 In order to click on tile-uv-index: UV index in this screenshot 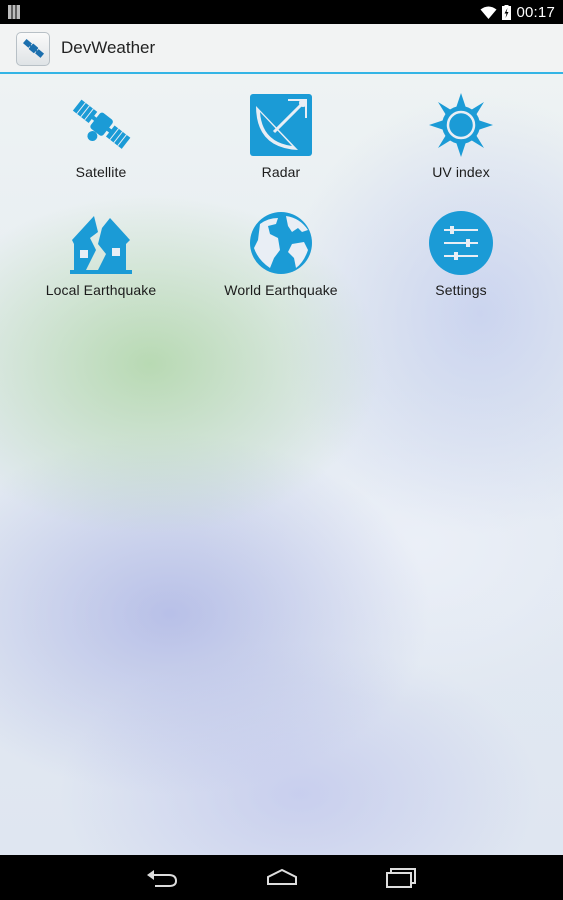, I will do `click(461, 129)`.